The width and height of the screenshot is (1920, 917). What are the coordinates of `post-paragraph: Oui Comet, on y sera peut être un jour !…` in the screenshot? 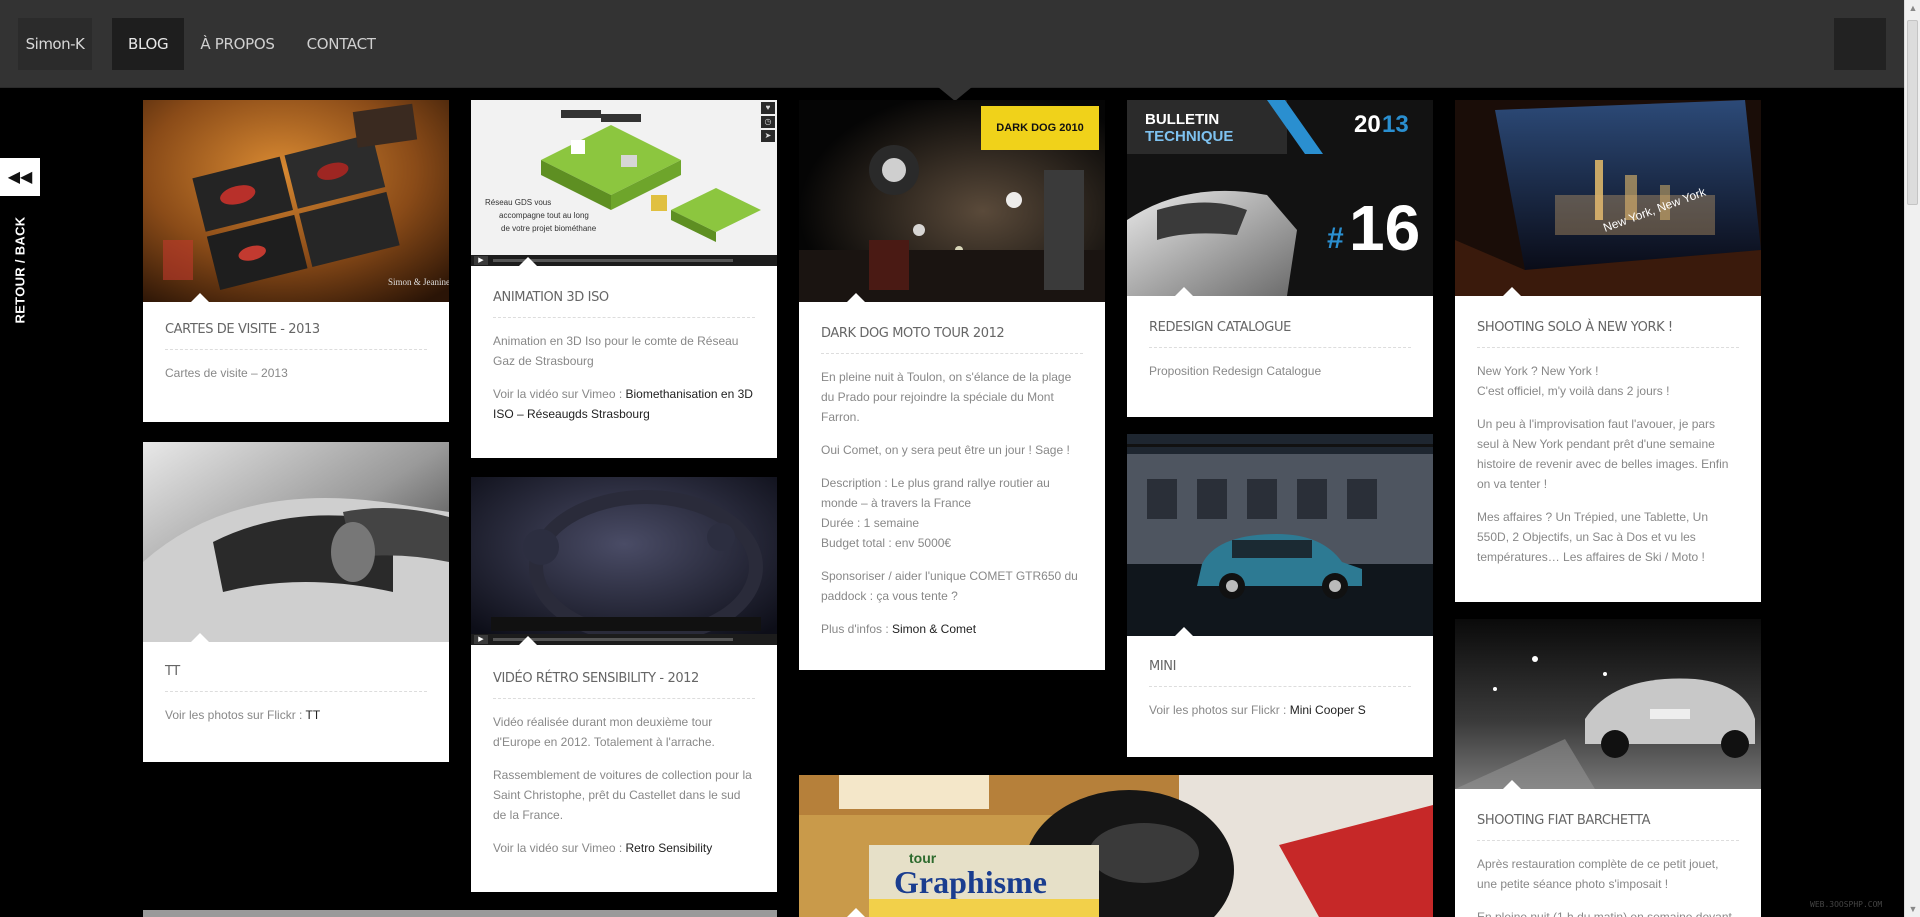 It's located at (945, 450).